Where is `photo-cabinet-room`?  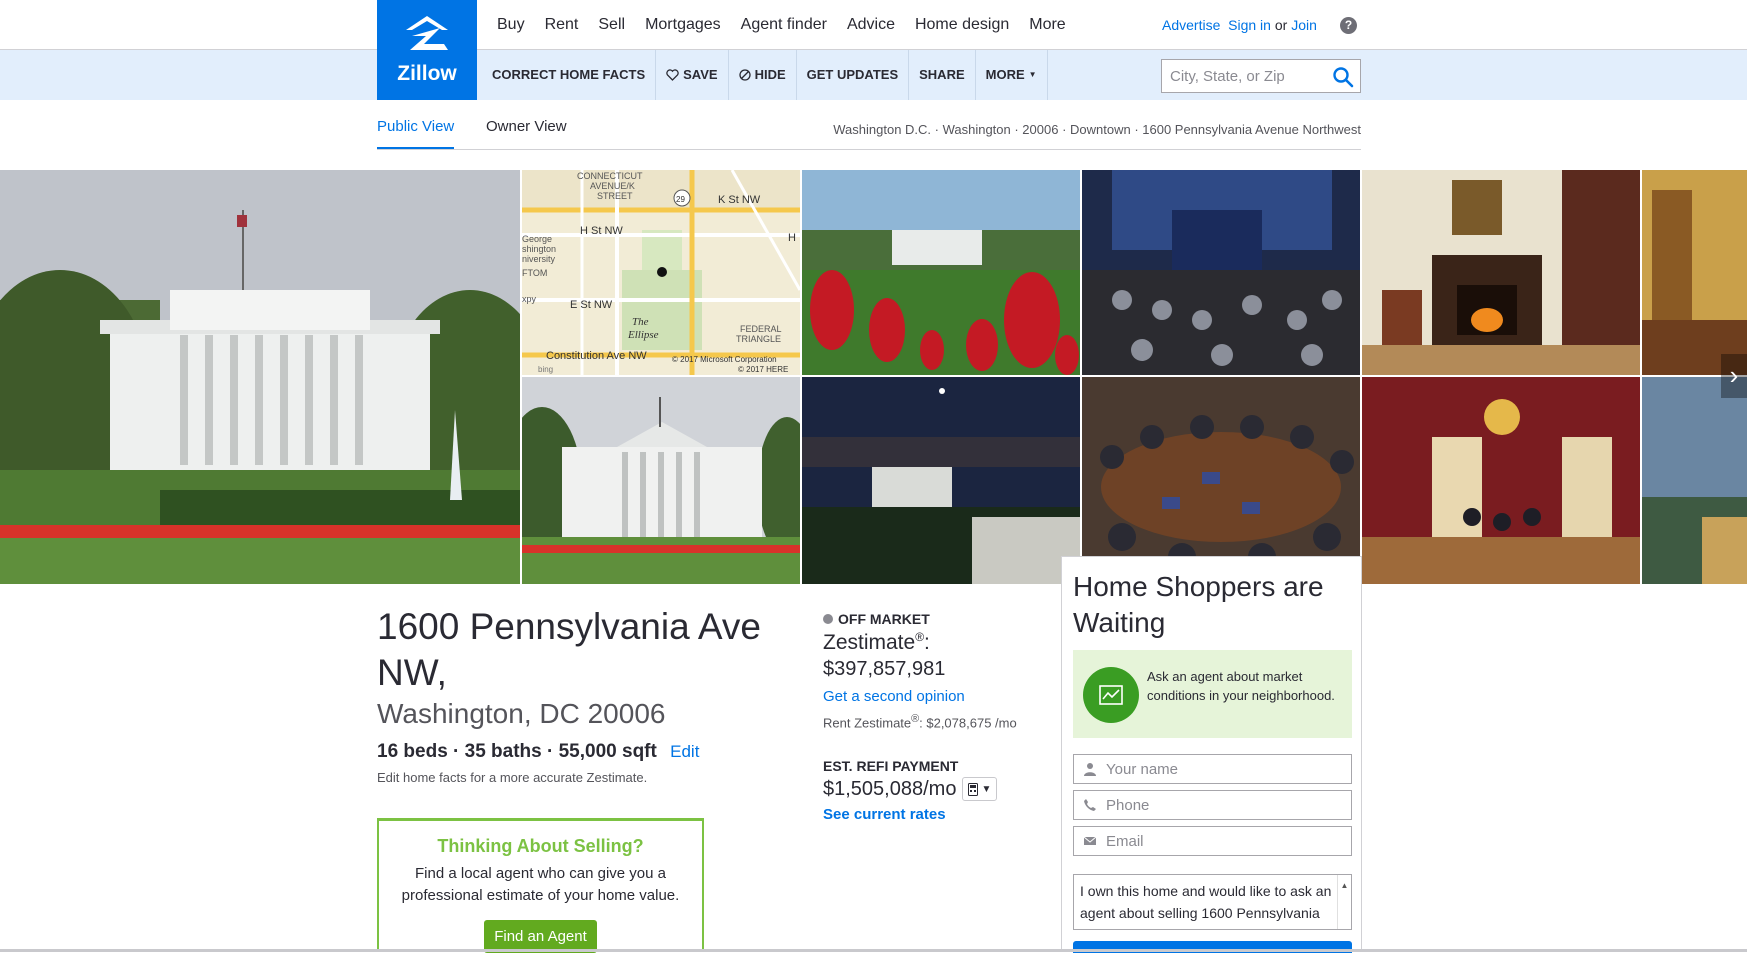 photo-cabinet-room is located at coordinates (1221, 480).